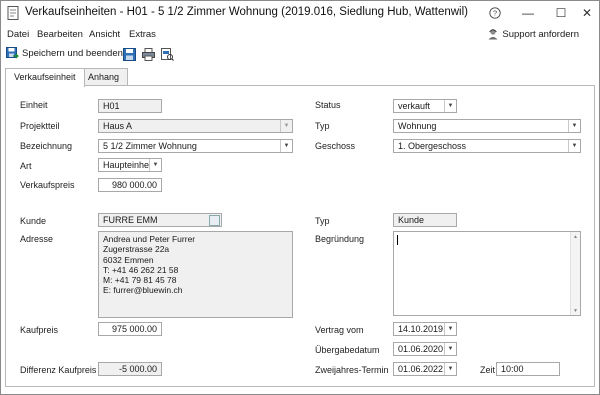 The image size is (600, 395). What do you see at coordinates (487, 273) in the screenshot?
I see `begruendung-textarea: ▲ ▼` at bounding box center [487, 273].